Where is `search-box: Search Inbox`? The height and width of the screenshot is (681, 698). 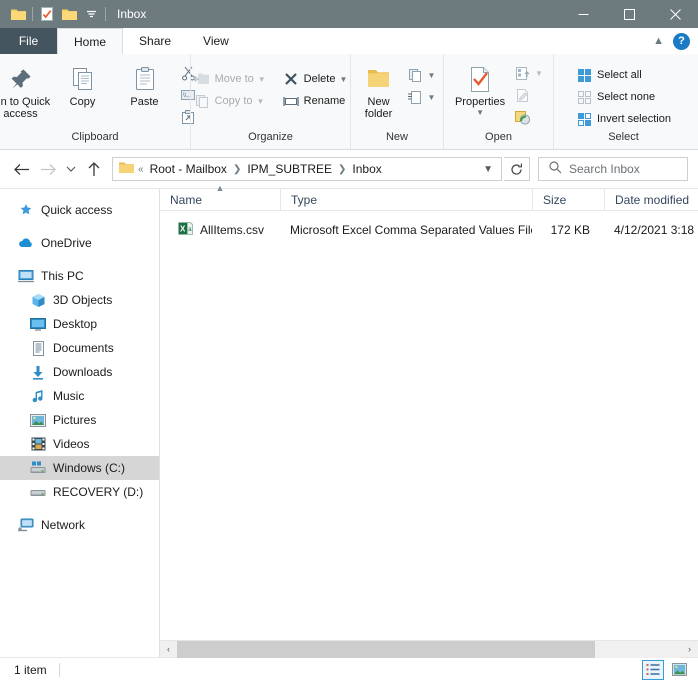 search-box: Search Inbox is located at coordinates (613, 169).